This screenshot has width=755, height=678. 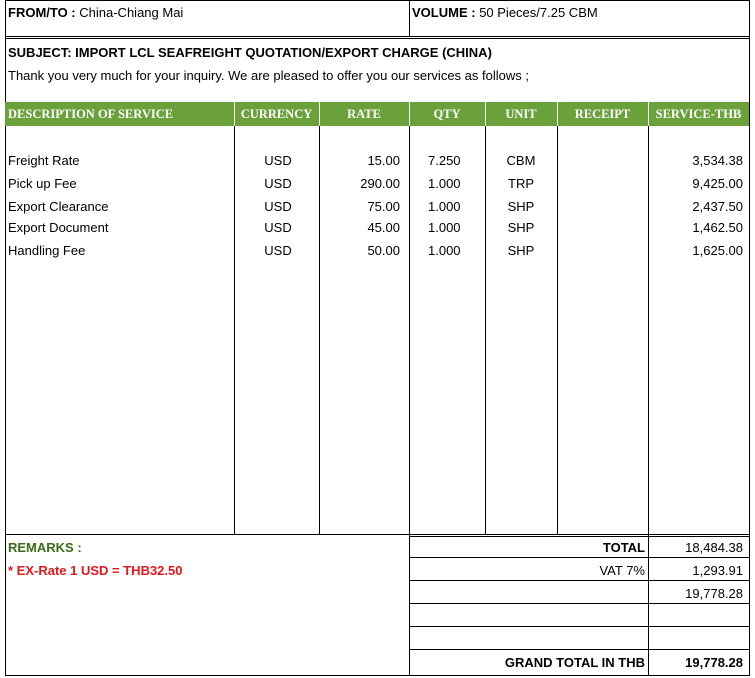 I want to click on volume-value: 50 Pieces/7.25 CBM, so click(x=538, y=12).